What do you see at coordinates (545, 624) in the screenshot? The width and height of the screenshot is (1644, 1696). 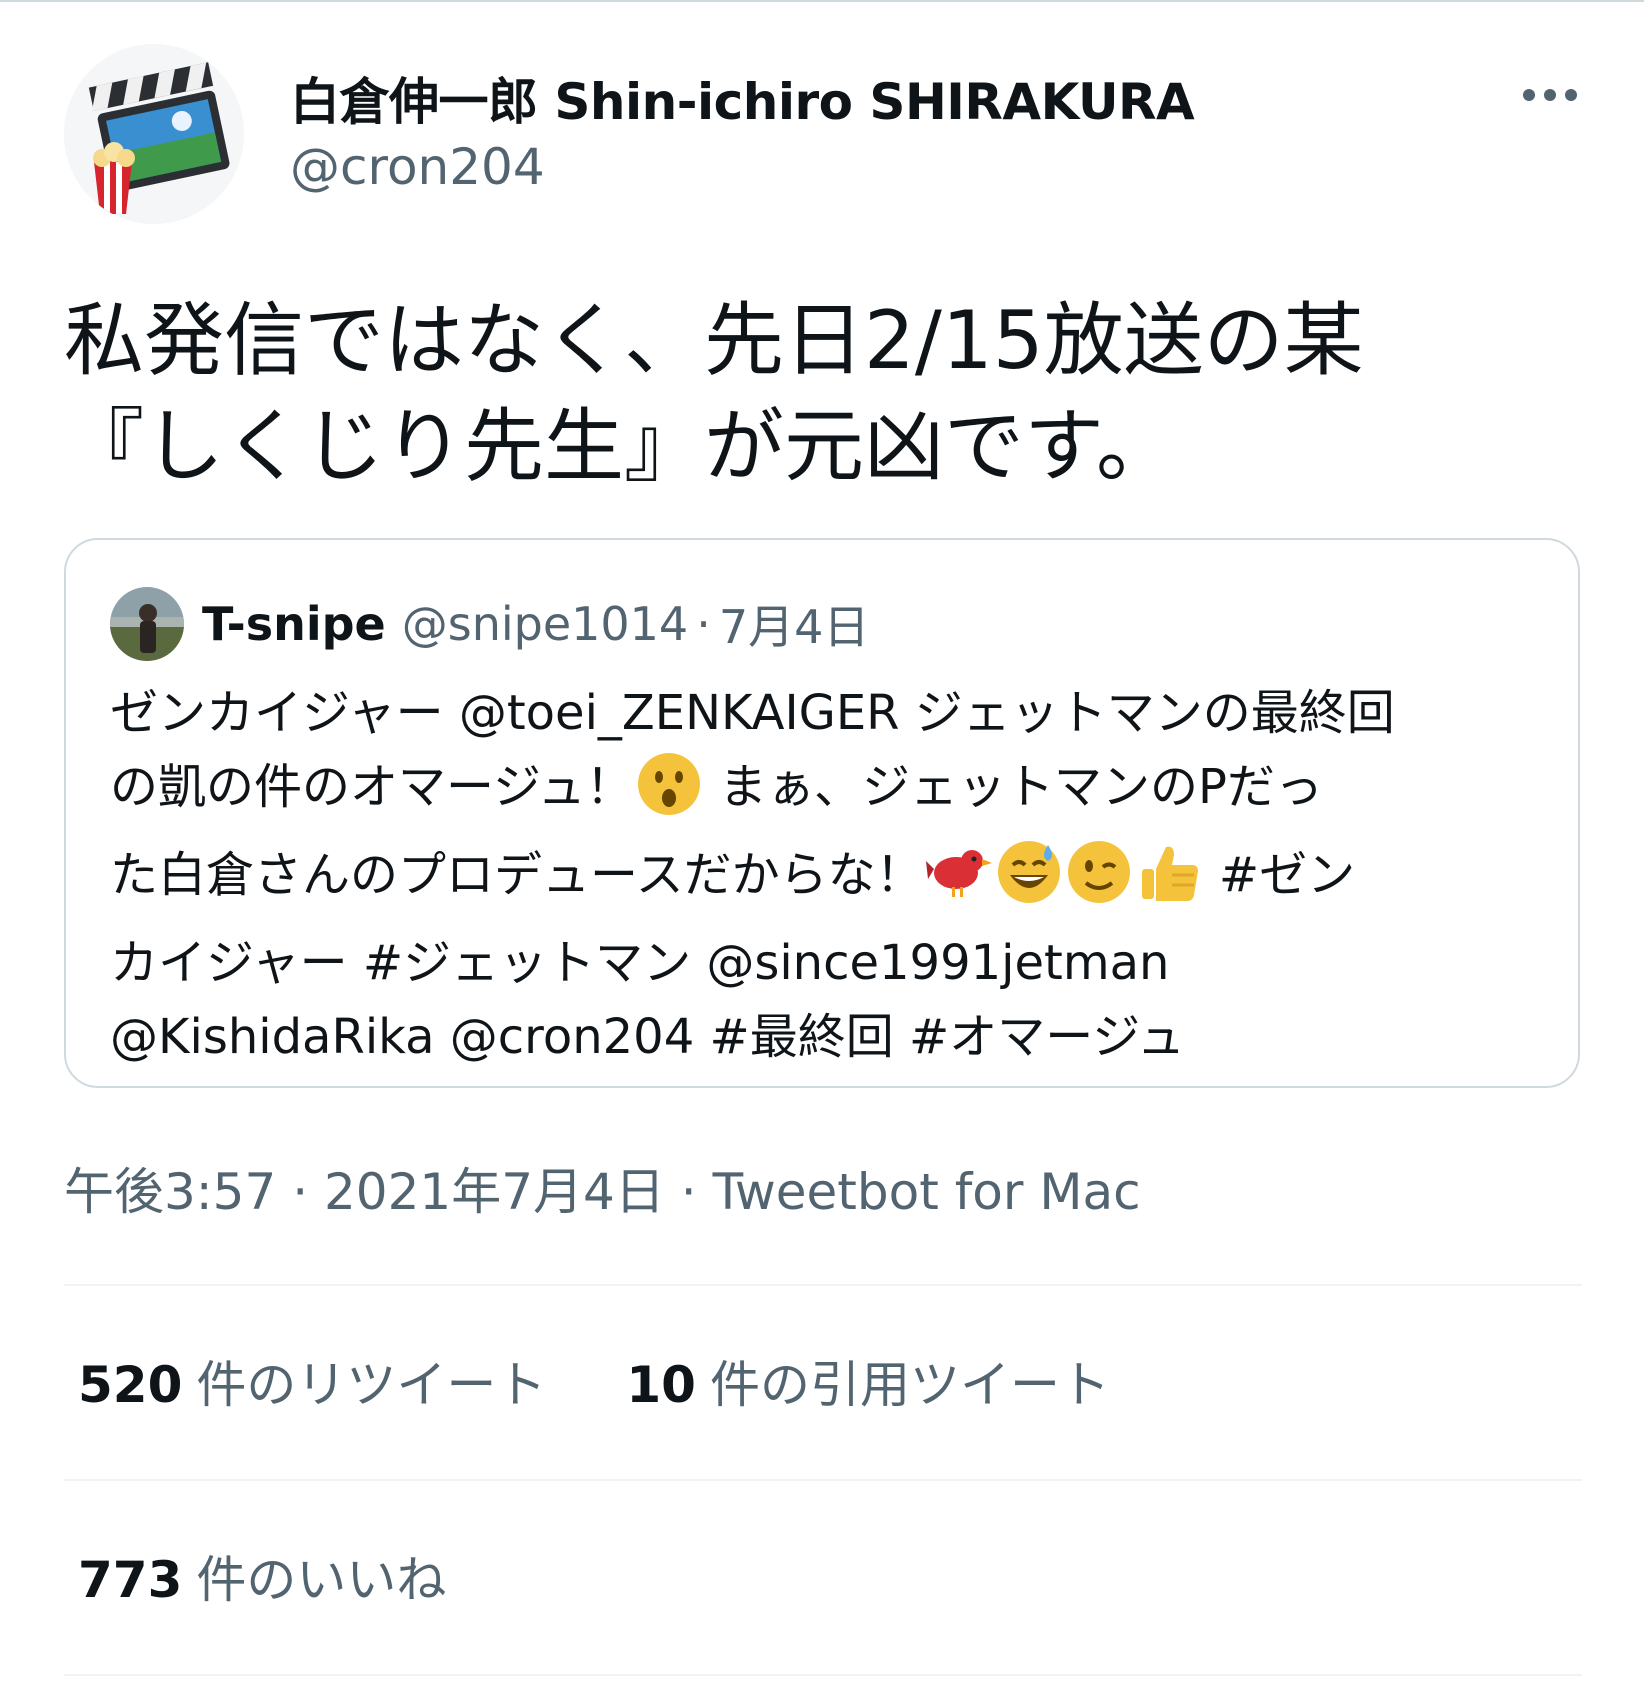 I see `quoted-author-handle: @snipe1014` at bounding box center [545, 624].